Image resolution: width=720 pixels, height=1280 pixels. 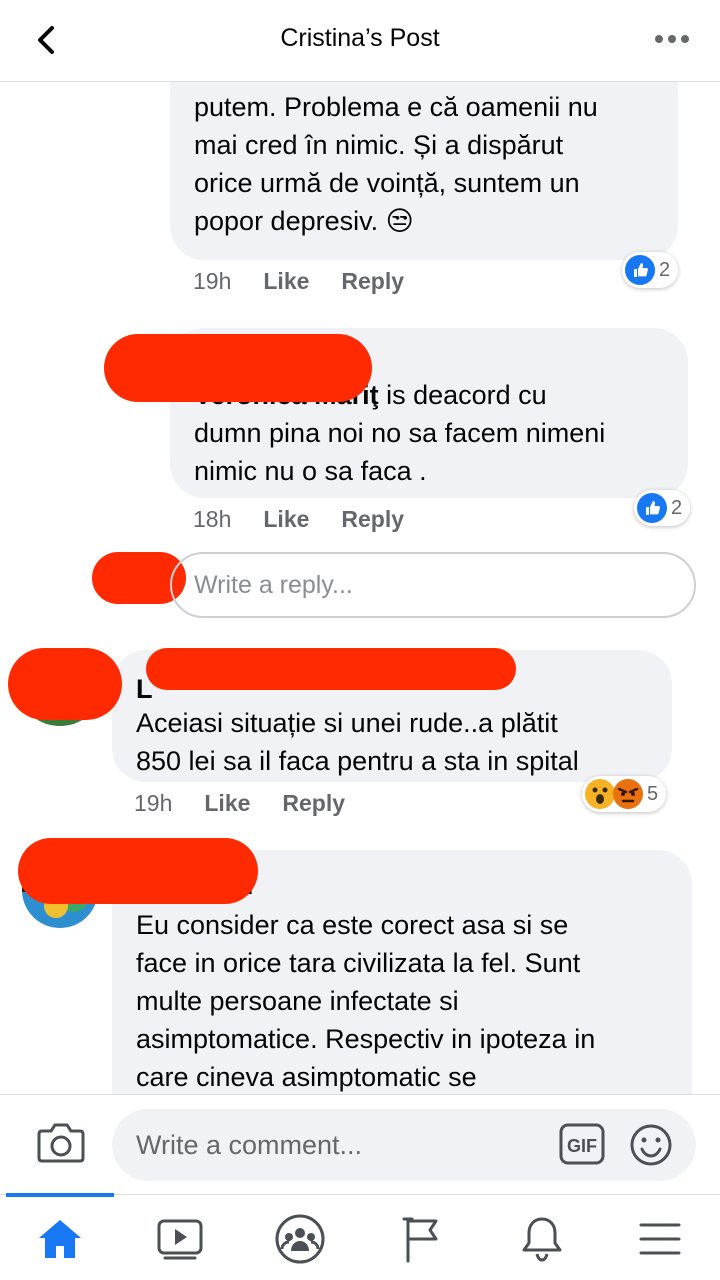 What do you see at coordinates (60, 1239) in the screenshot?
I see `home-icon` at bounding box center [60, 1239].